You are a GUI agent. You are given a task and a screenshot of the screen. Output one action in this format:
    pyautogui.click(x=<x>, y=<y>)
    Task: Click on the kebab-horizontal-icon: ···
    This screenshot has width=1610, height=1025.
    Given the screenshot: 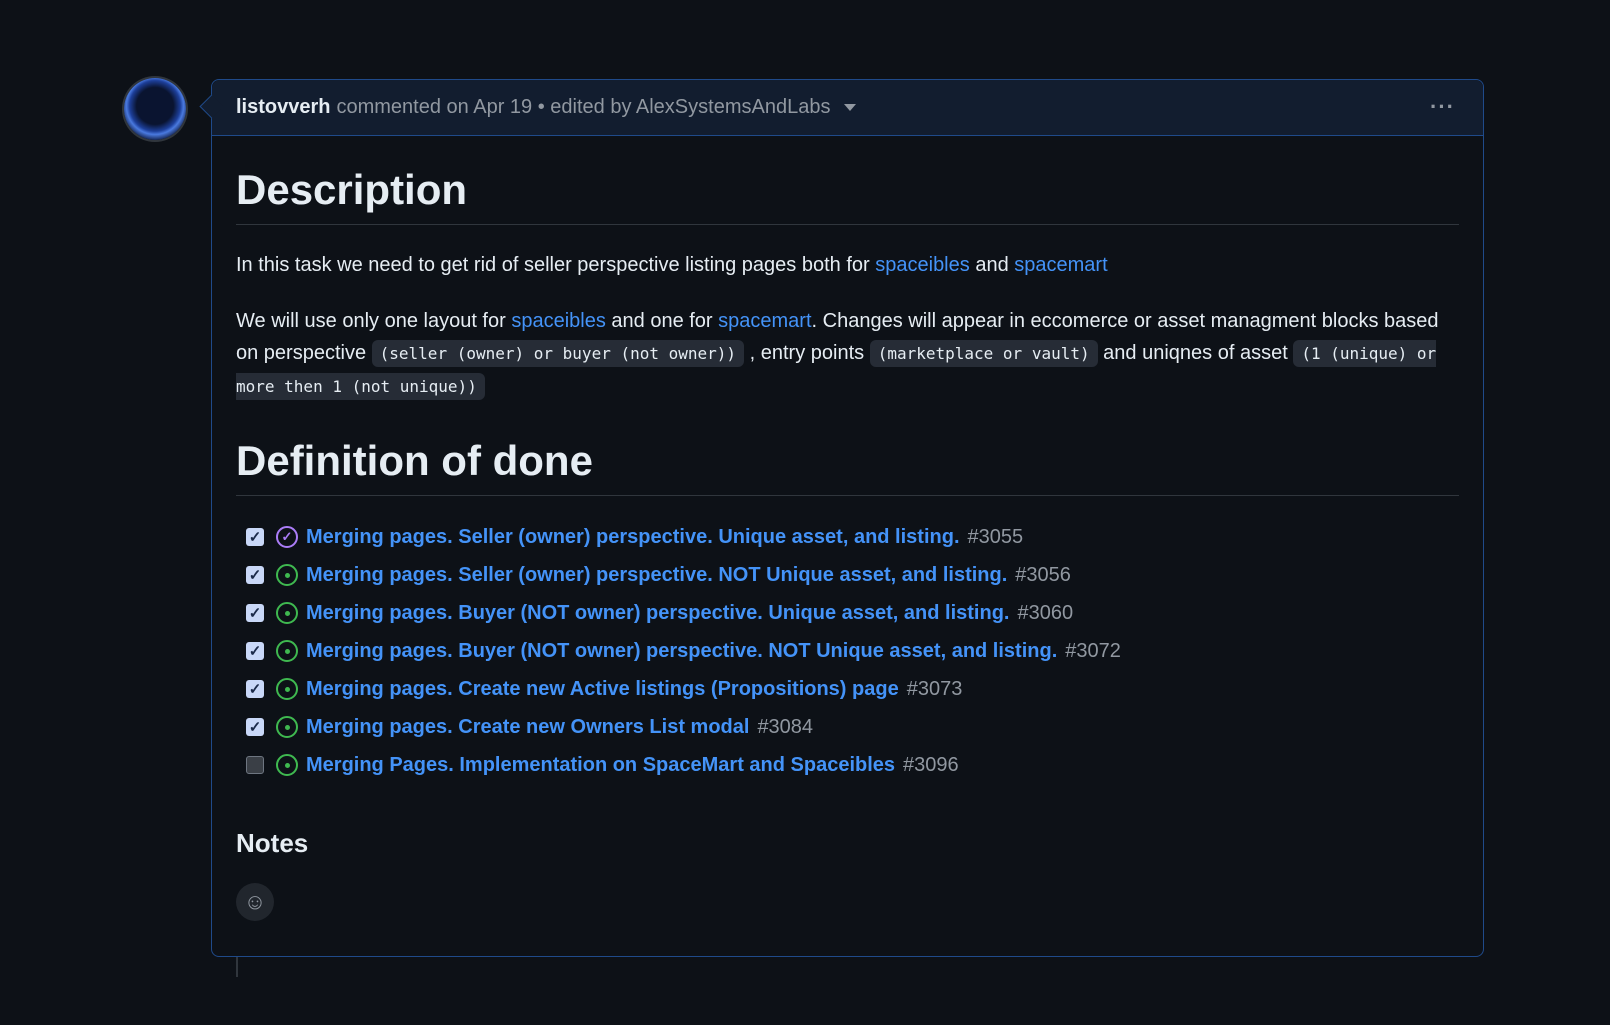 What is the action you would take?
    pyautogui.click(x=1442, y=107)
    